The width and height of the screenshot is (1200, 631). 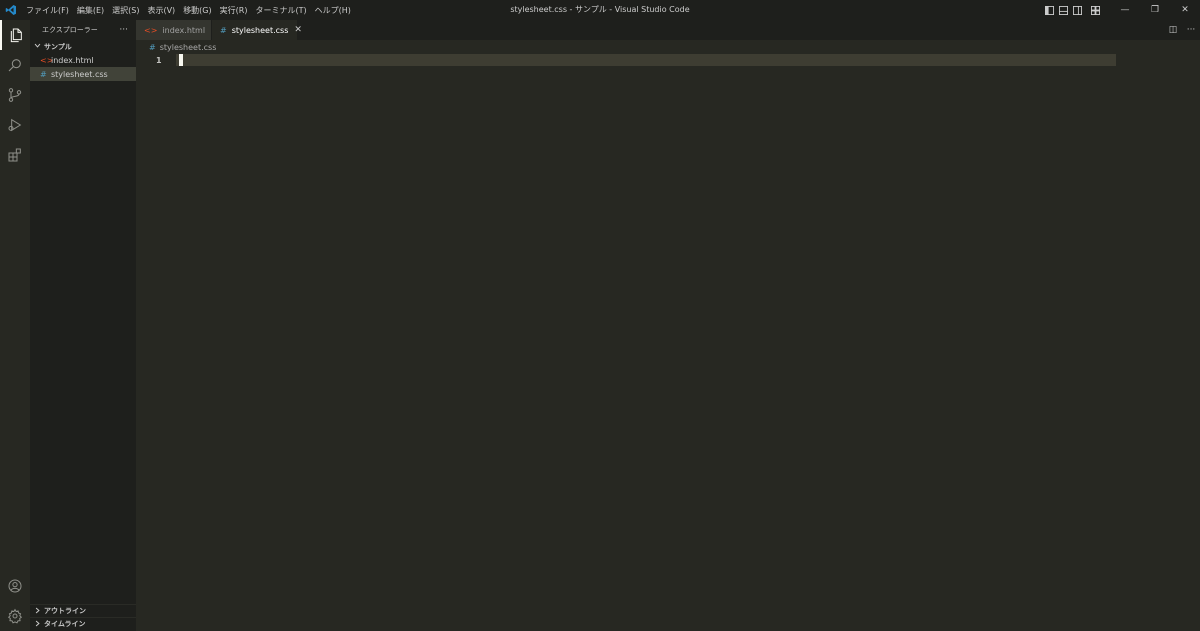 I want to click on chevron-down-icon, so click(x=37, y=46).